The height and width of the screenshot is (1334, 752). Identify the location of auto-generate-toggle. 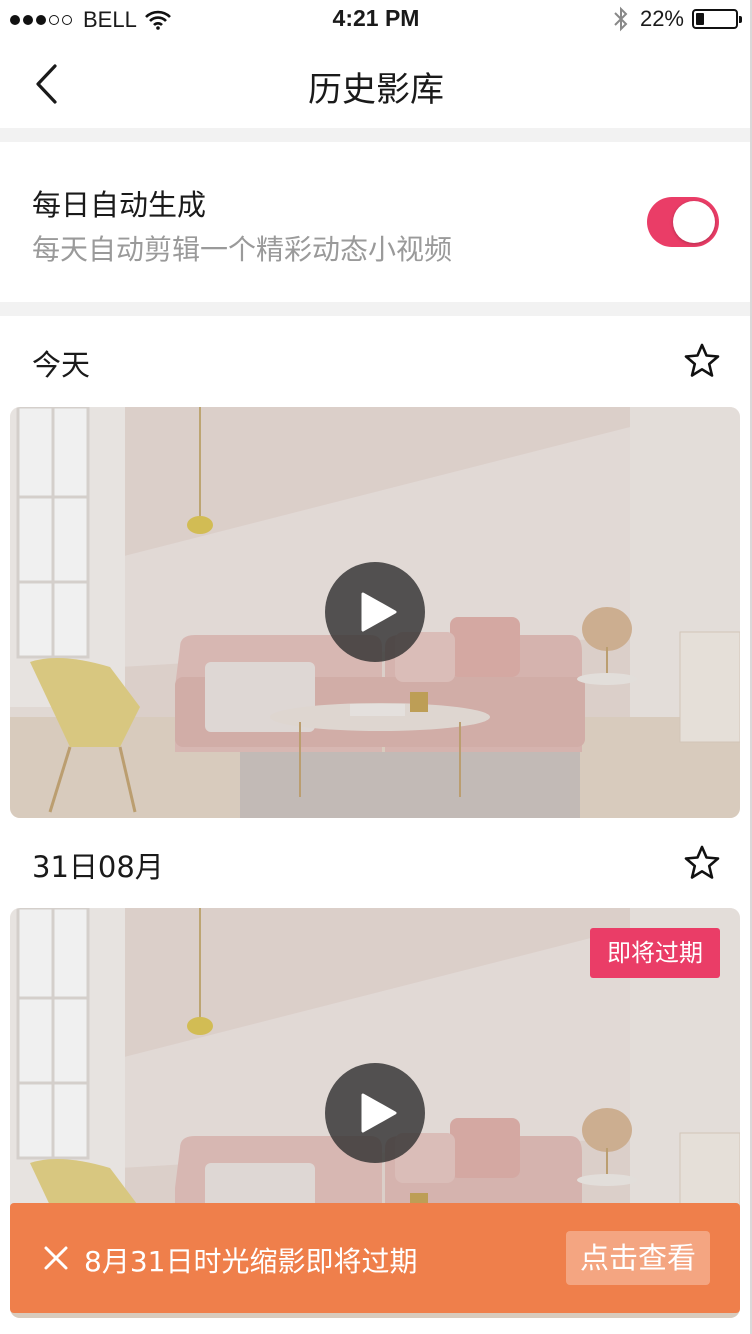
(683, 222).